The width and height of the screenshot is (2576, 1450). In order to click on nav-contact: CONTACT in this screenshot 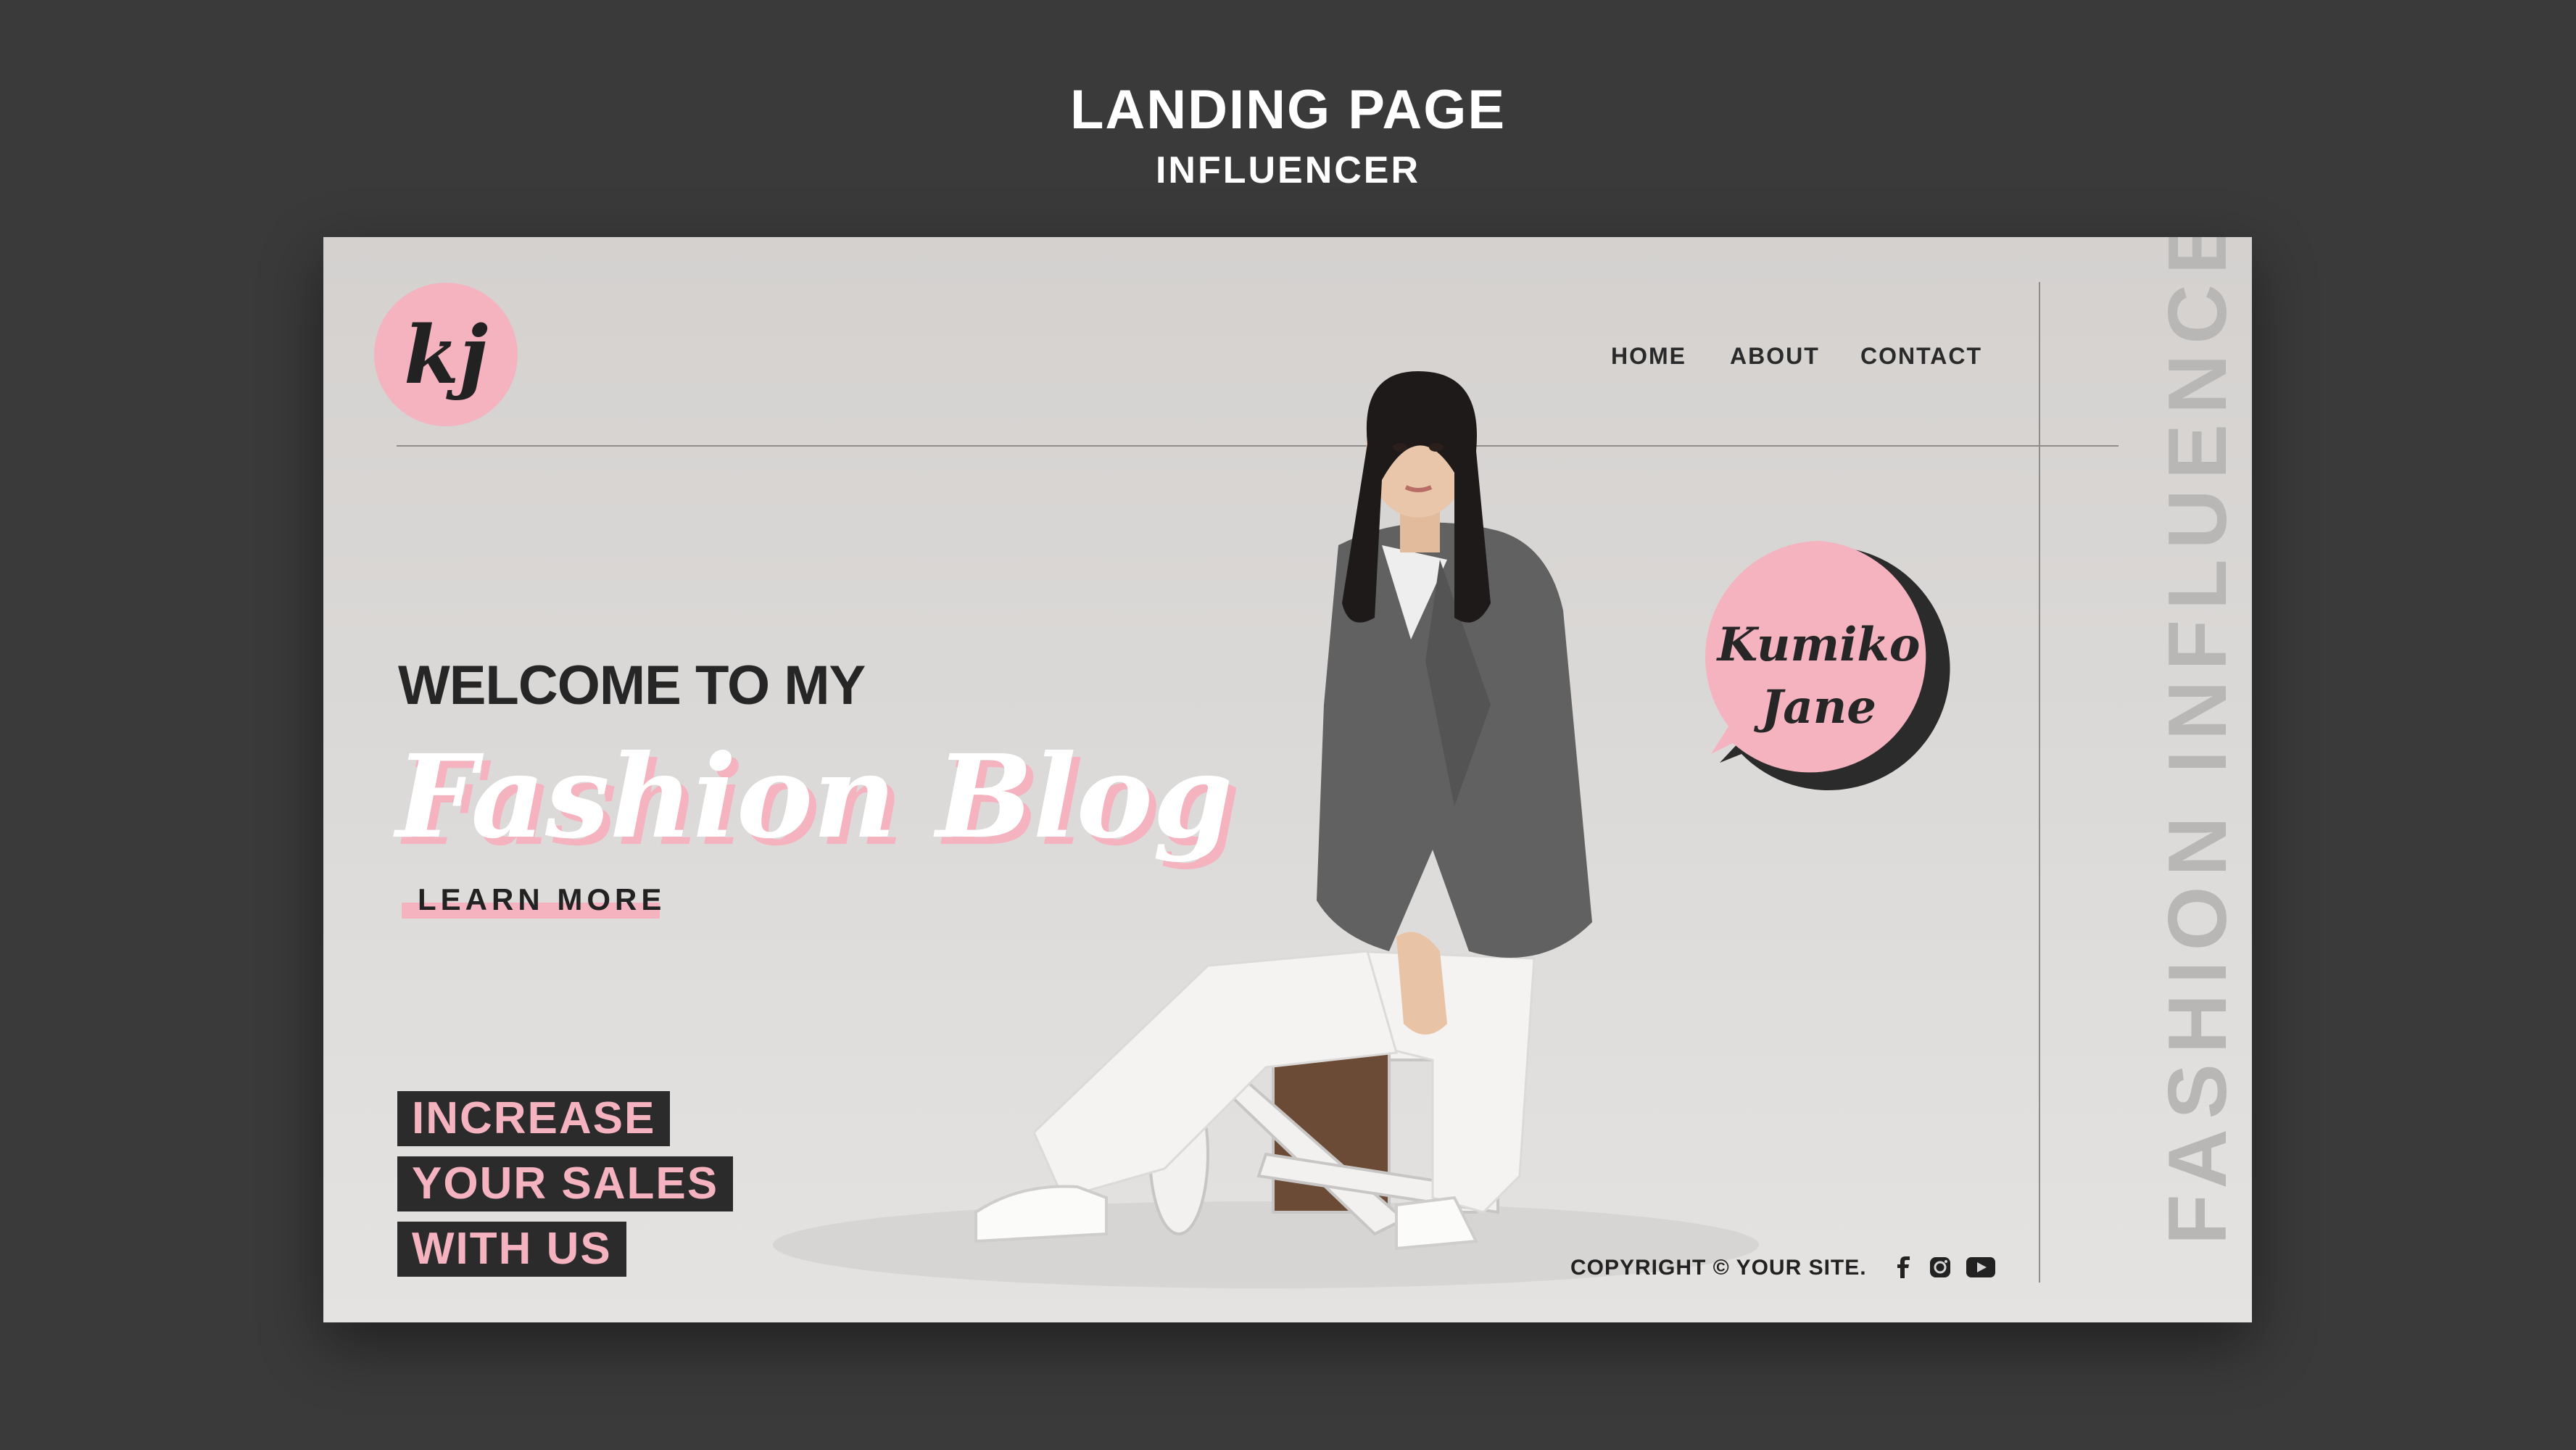, I will do `click(1921, 356)`.